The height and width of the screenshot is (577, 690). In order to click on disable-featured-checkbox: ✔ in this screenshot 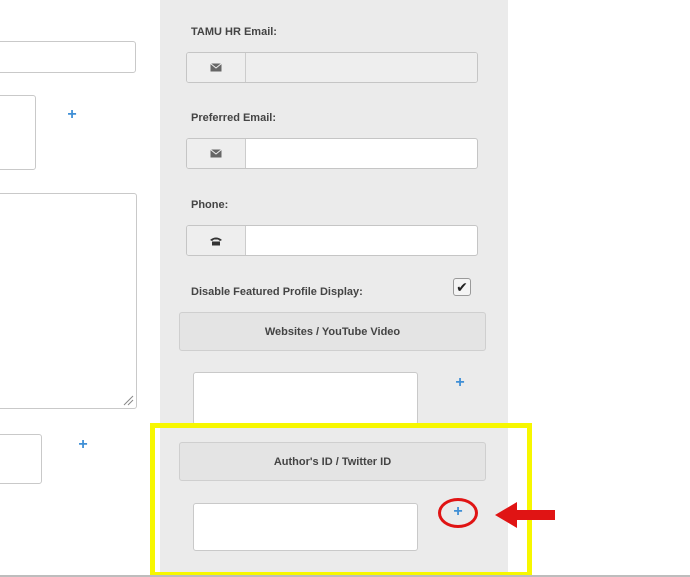, I will do `click(462, 287)`.